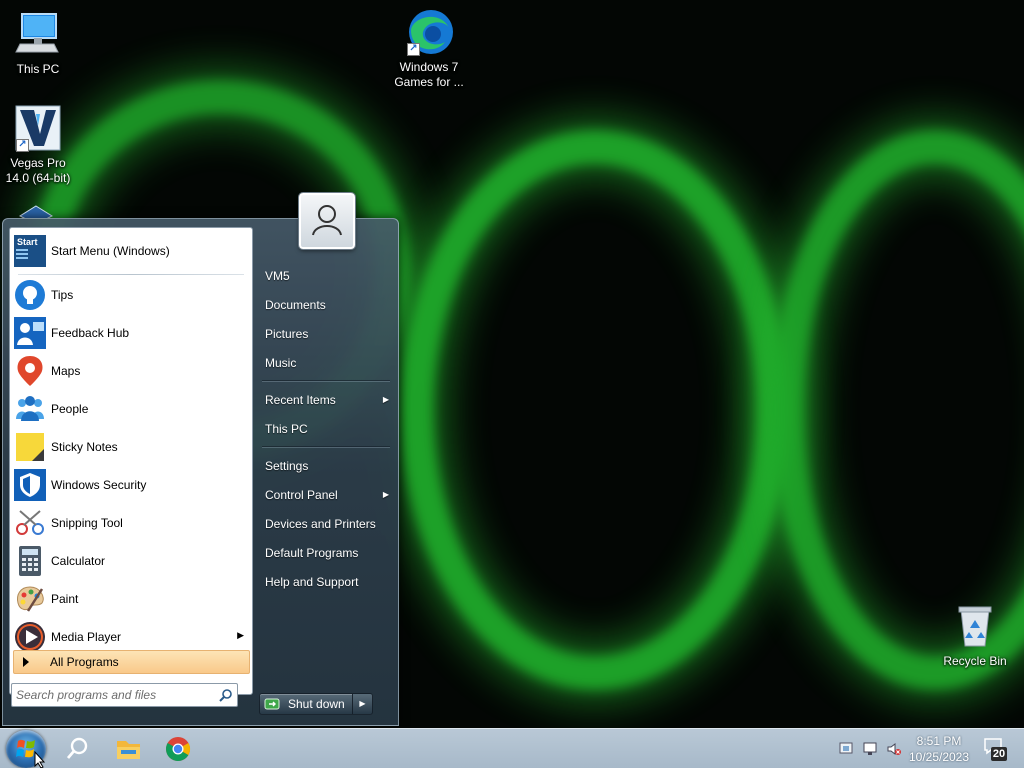 The image size is (1024, 768). What do you see at coordinates (87, 523) in the screenshot?
I see `program-label: Snipping Tool` at bounding box center [87, 523].